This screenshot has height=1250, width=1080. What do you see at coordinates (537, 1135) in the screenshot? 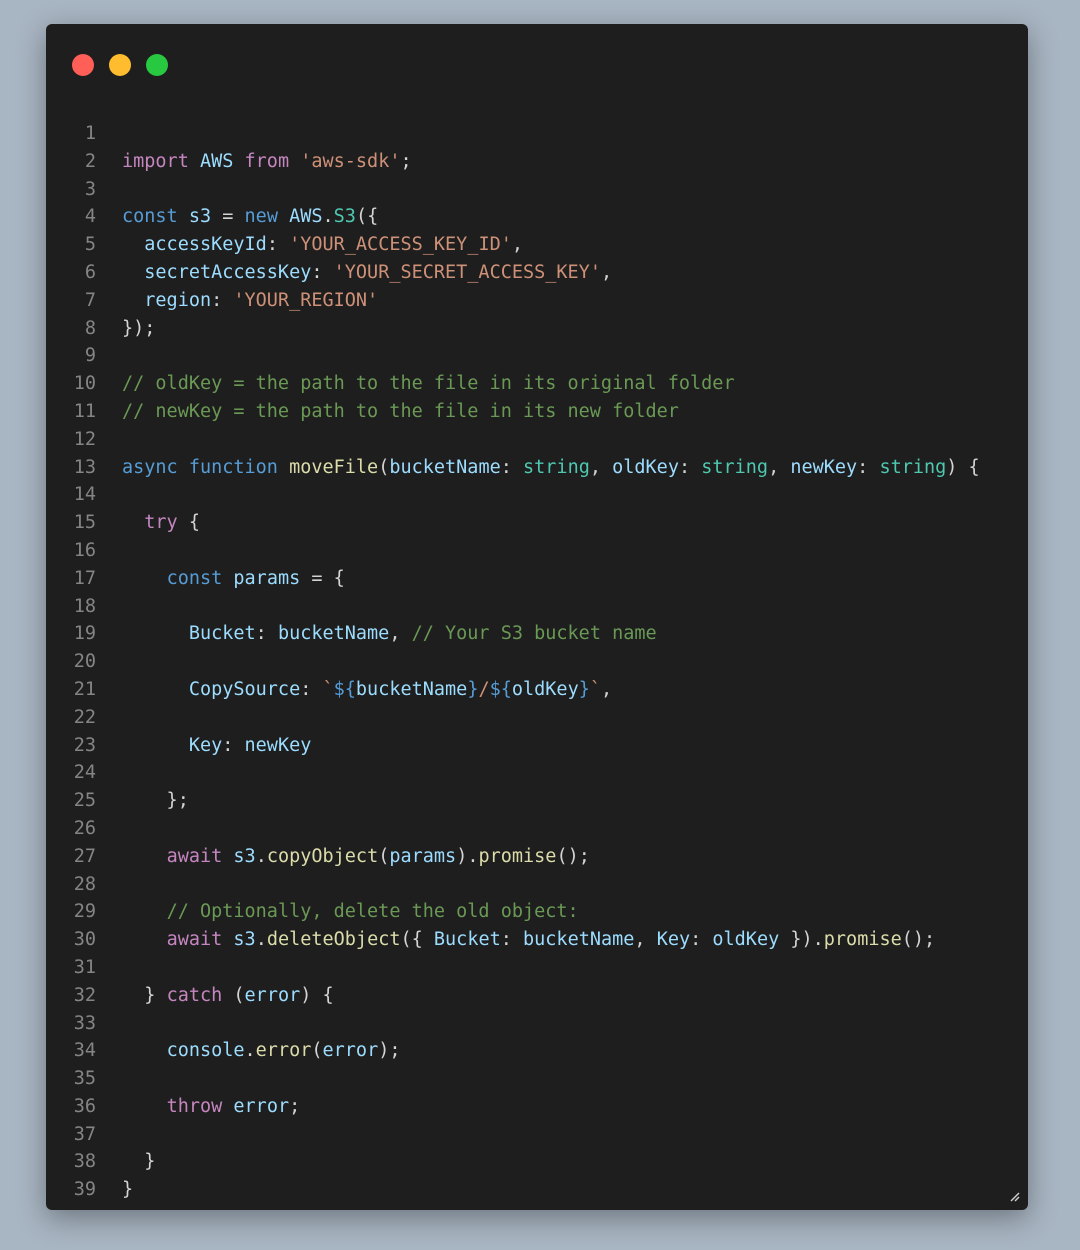
I see `code-line: 37` at bounding box center [537, 1135].